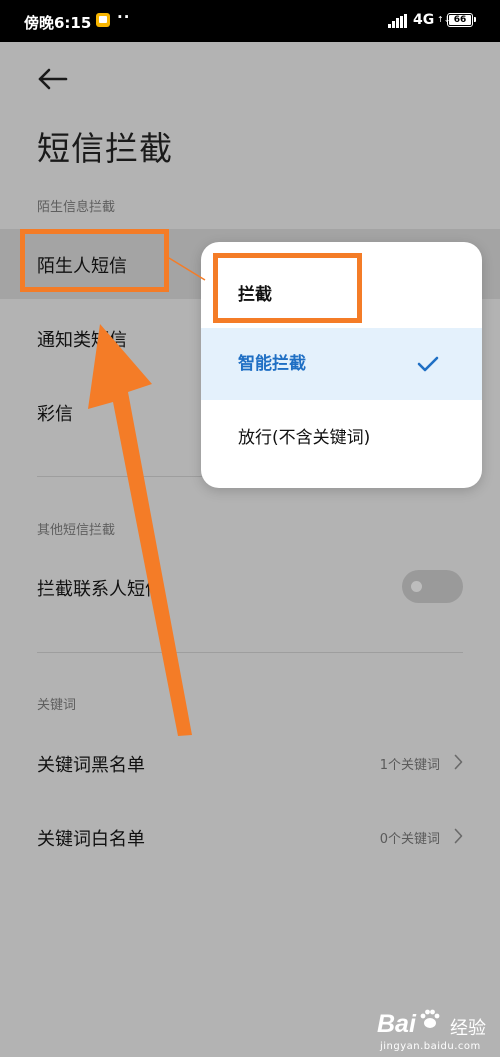 The image size is (500, 1057). Describe the element at coordinates (250, 652) in the screenshot. I see `divider` at that location.